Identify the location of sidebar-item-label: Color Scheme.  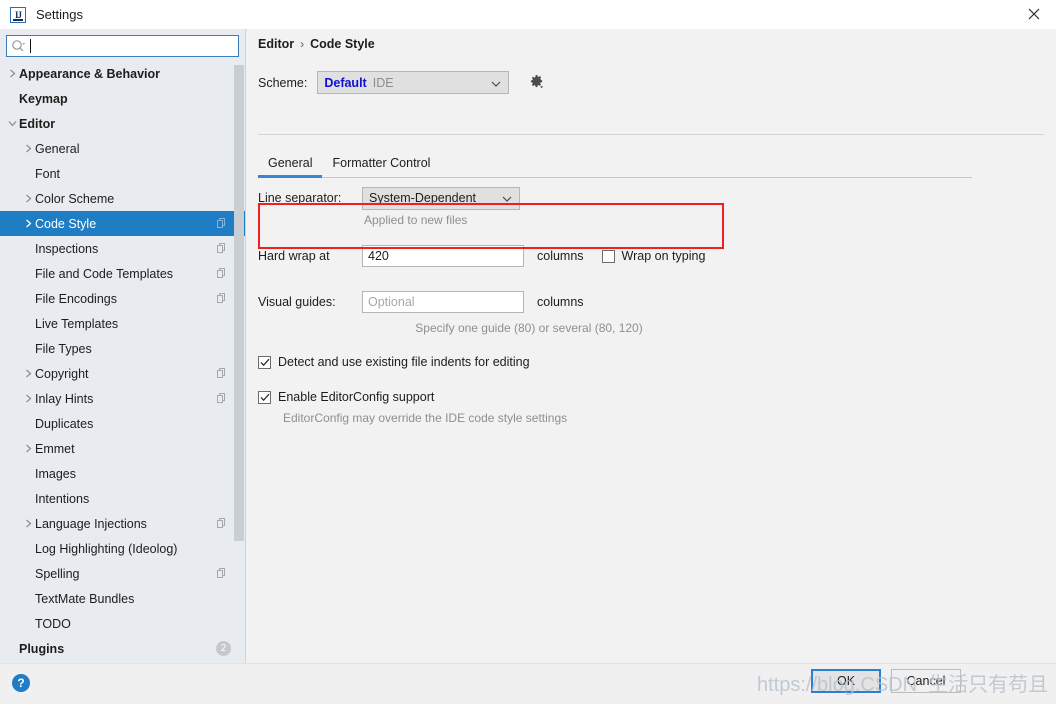
(75, 198).